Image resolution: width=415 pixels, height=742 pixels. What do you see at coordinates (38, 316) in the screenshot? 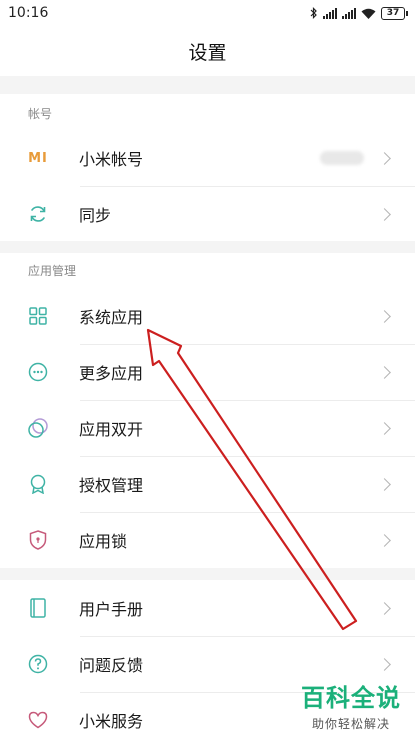
I see `grid-apps-icon` at bounding box center [38, 316].